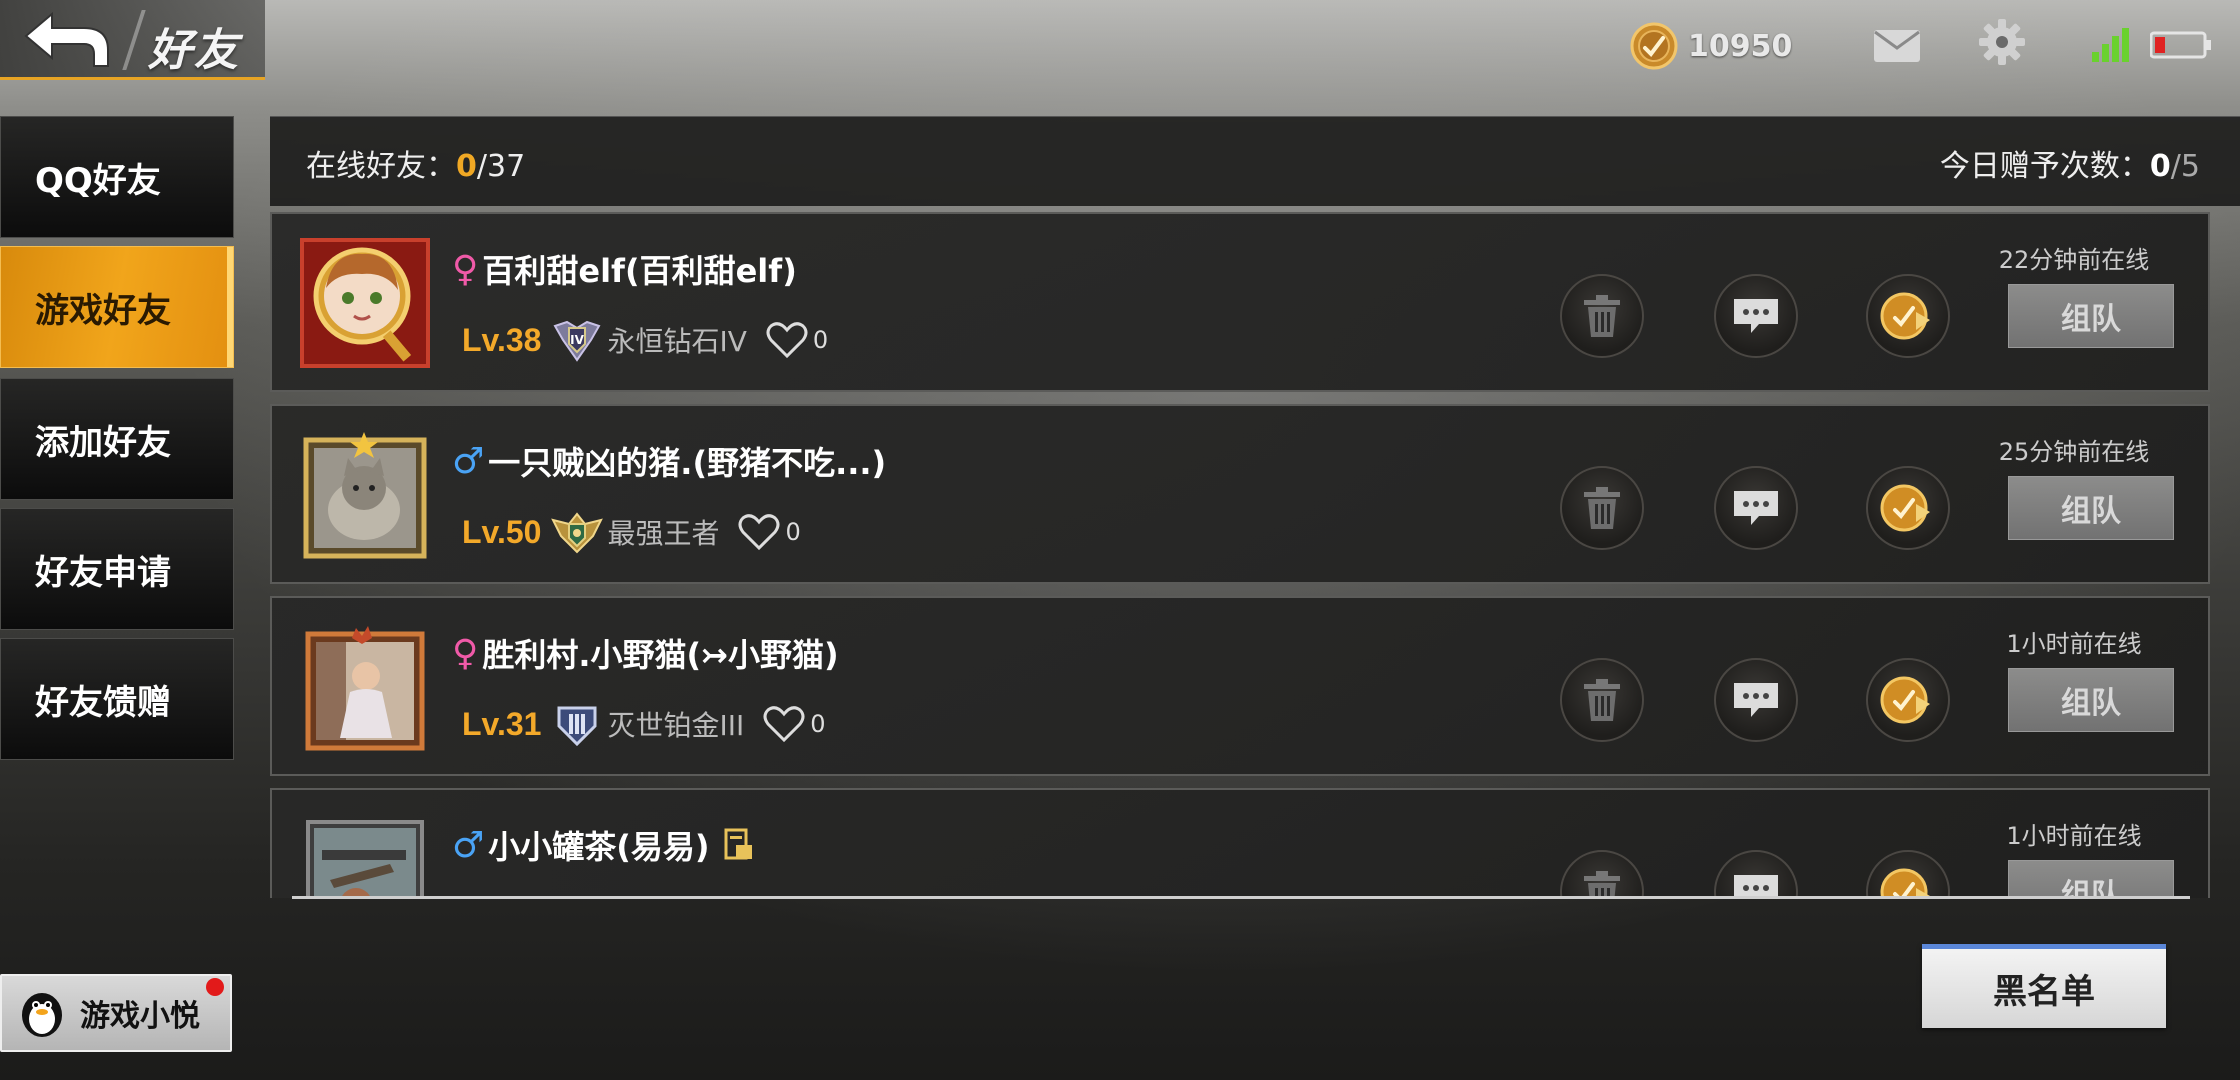 This screenshot has height=1080, width=2240. What do you see at coordinates (1120, 44) in the screenshot?
I see `top-bar: 好友 10950` at bounding box center [1120, 44].